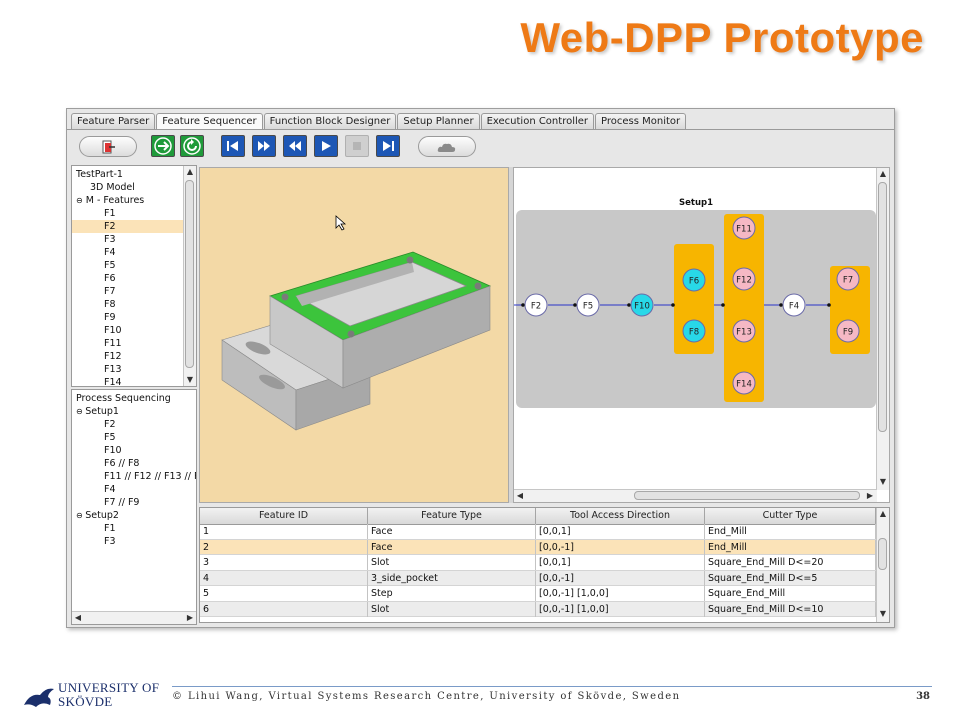 This screenshot has height=720, width=960. I want to click on feature-tree-scrollbar: ▲ ▼, so click(189, 276).